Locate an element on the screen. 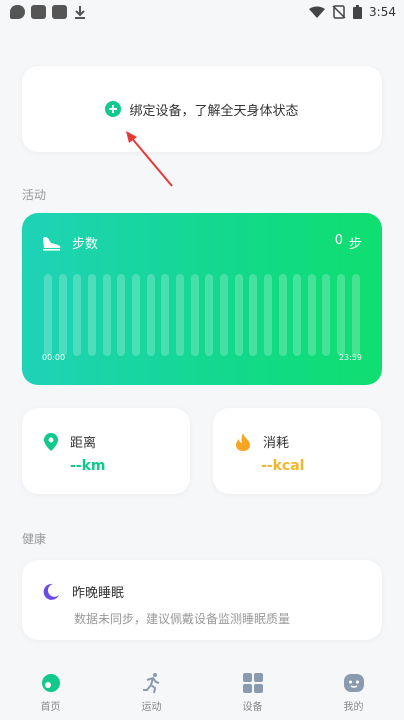  app-notification-icon is located at coordinates (38, 12).